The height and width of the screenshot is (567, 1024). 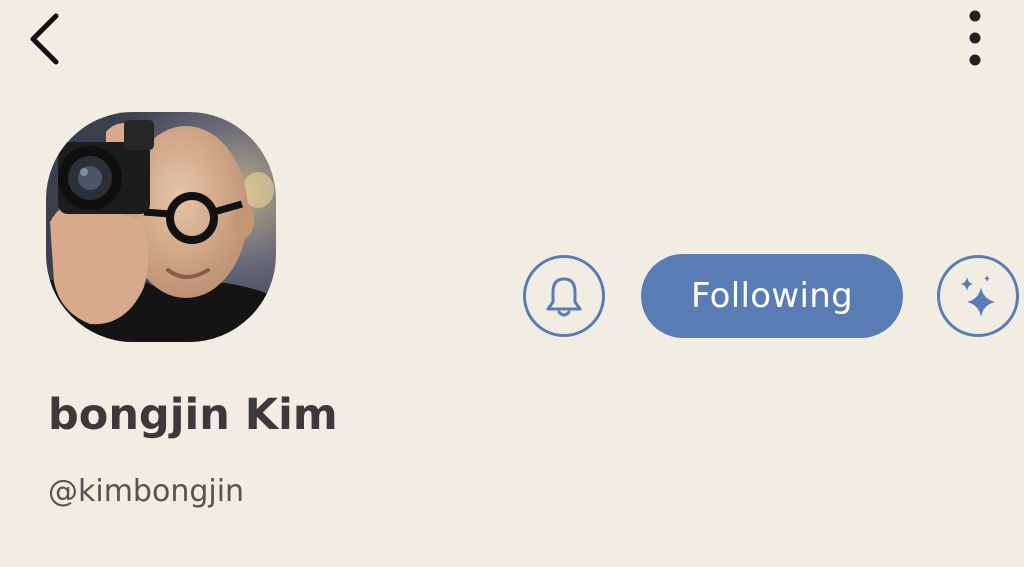 I want to click on profile-photo, so click(x=161, y=227).